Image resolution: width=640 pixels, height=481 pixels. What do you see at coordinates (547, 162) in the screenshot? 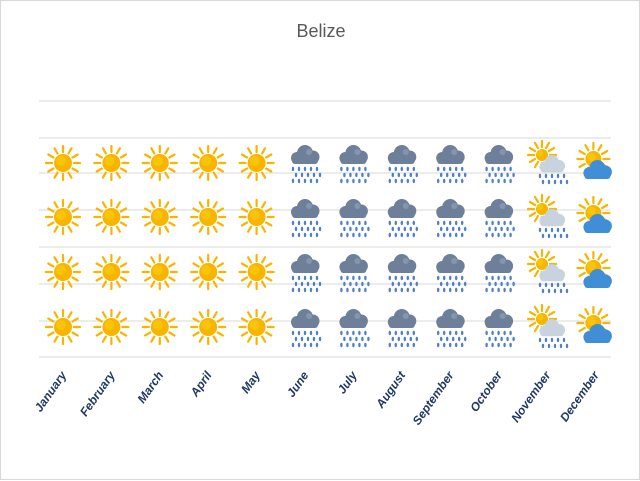
I see `sun-showers-icon` at bounding box center [547, 162].